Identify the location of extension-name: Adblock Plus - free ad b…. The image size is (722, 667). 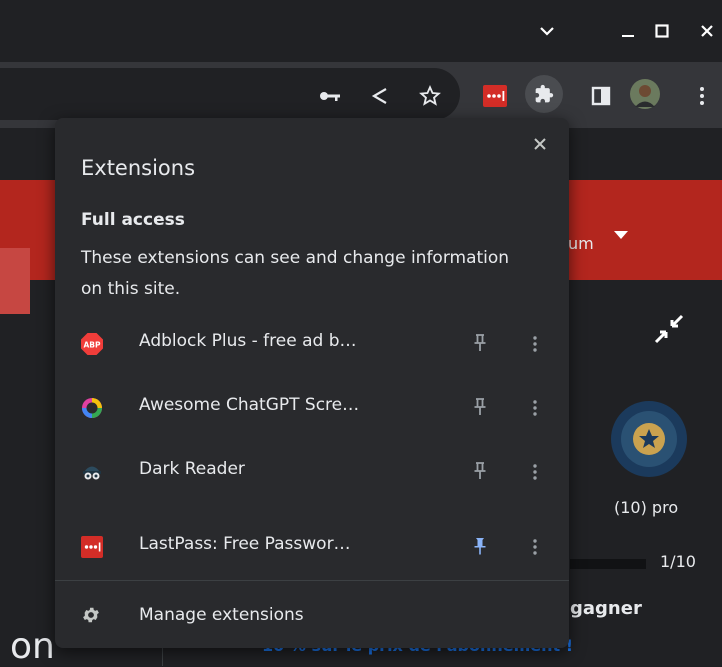
(248, 341).